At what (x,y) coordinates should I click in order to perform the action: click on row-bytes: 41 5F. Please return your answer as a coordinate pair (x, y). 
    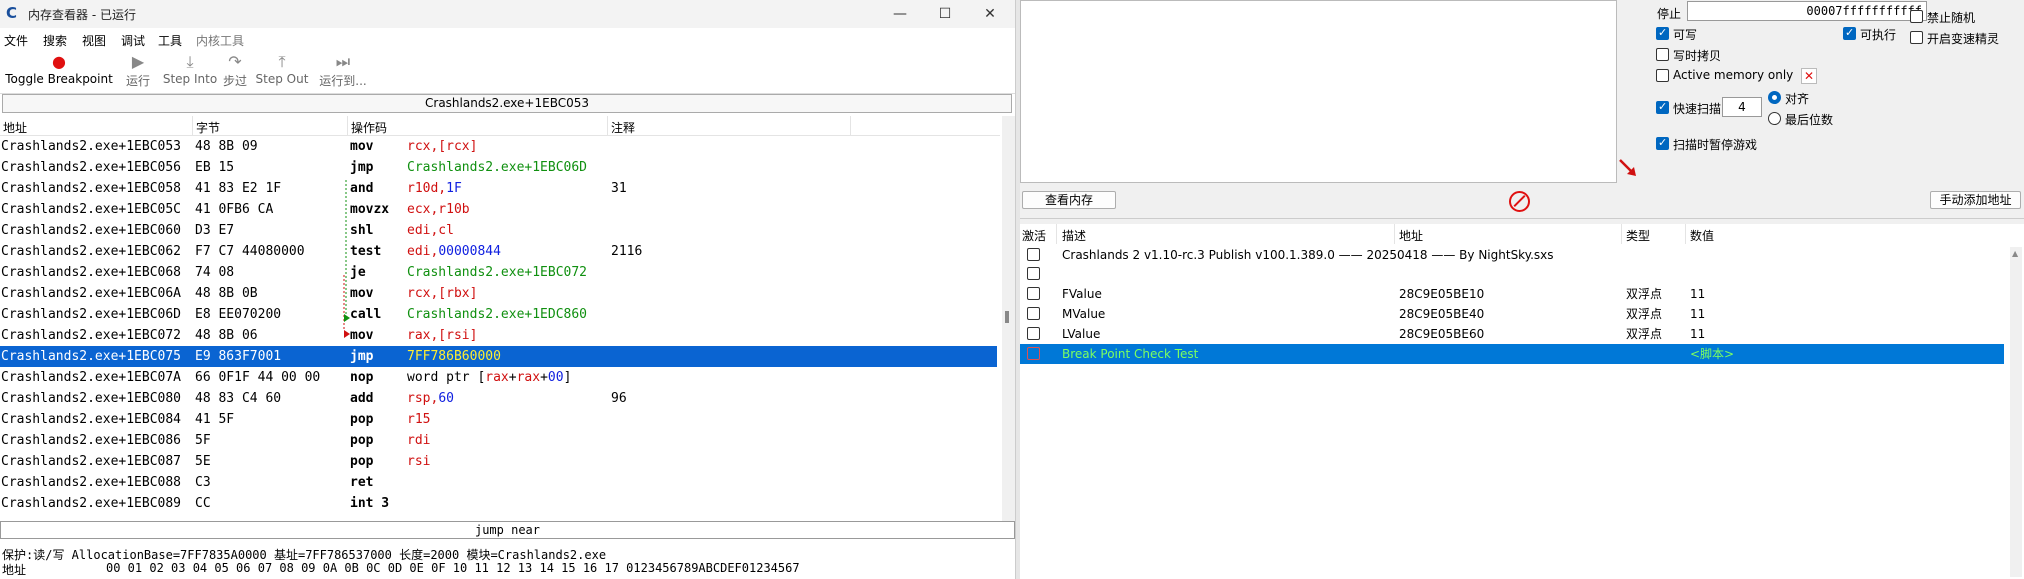
    Looking at the image, I should click on (215, 419).